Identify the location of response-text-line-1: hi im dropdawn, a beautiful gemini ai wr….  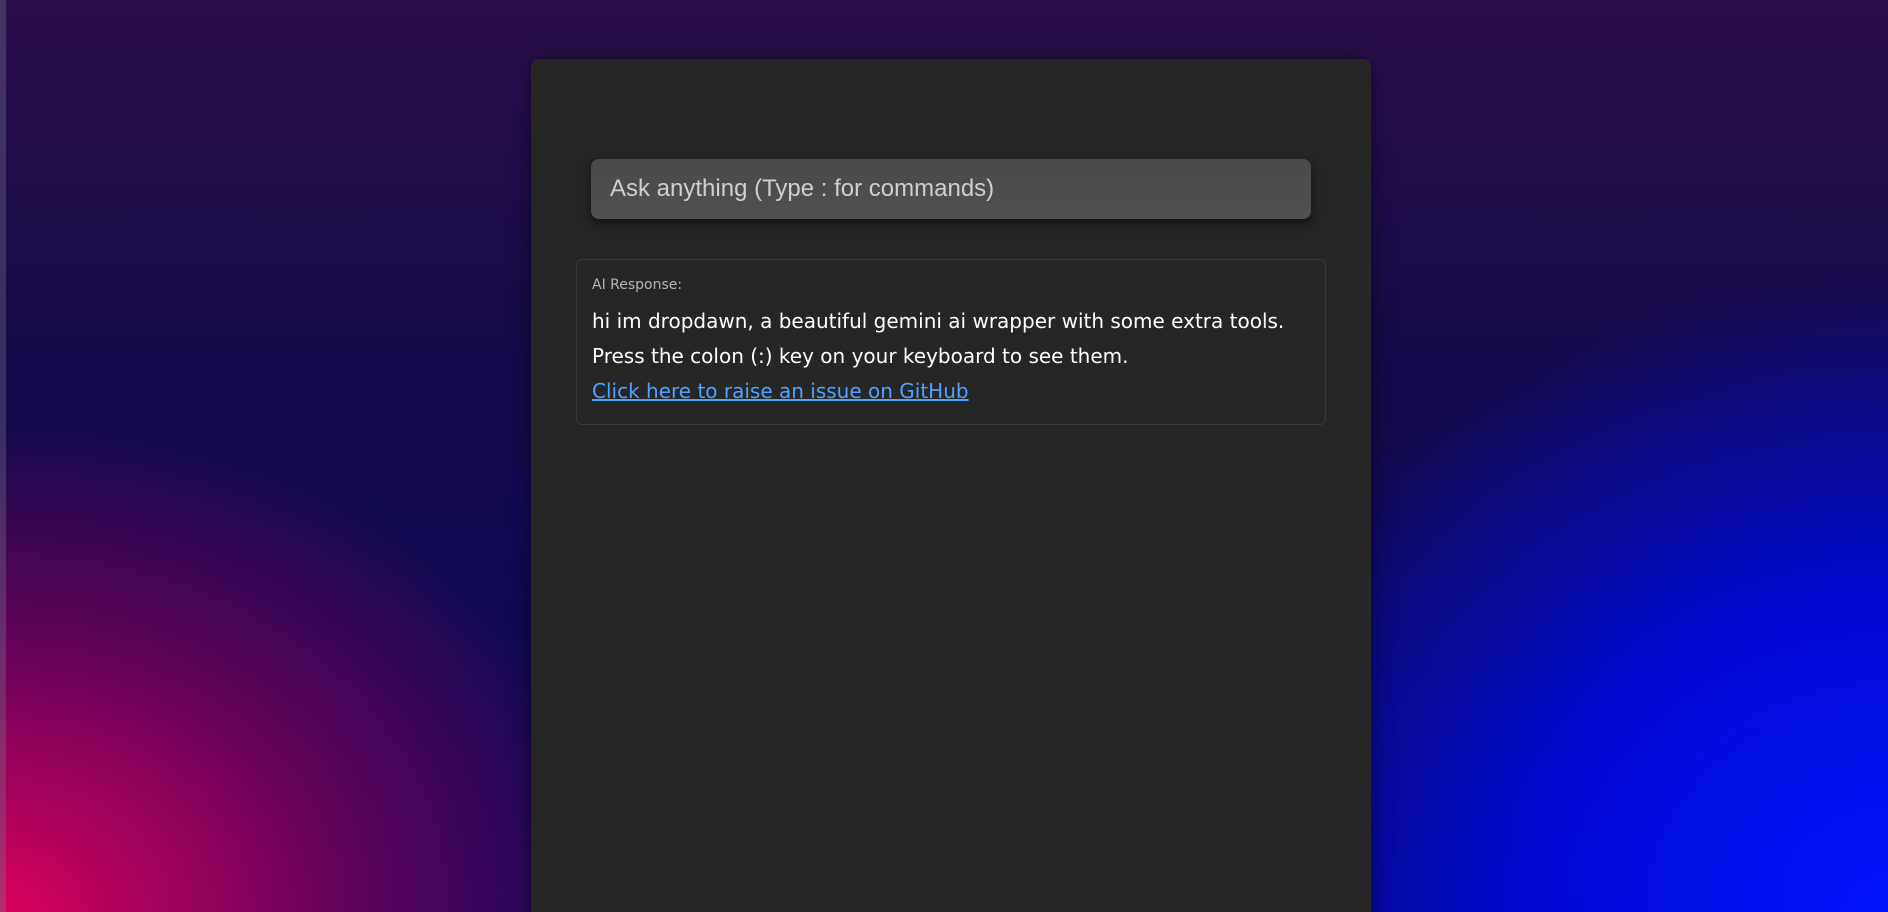
(938, 321).